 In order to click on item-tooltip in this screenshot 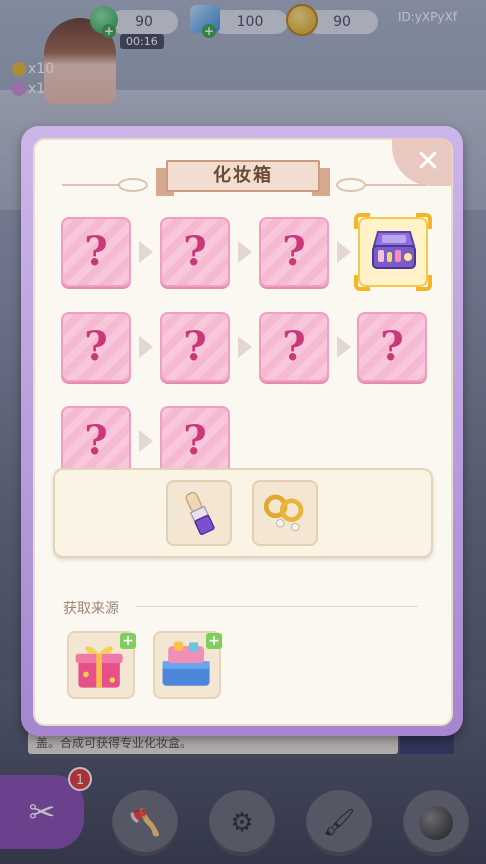, I will do `click(243, 513)`.